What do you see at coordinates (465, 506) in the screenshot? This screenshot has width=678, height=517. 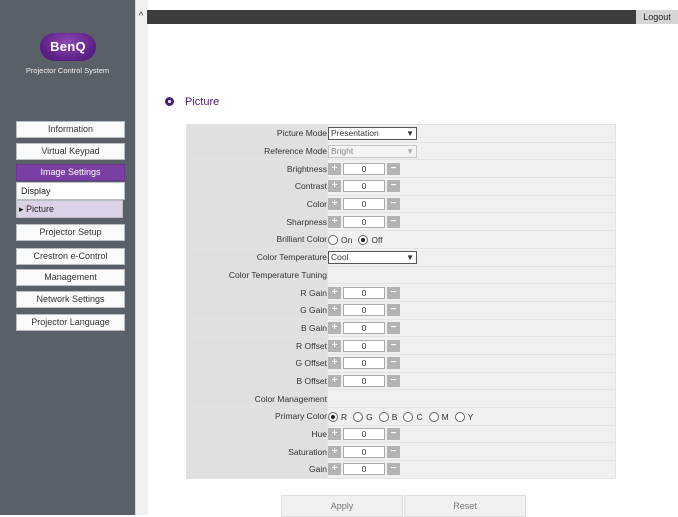 I see `reset-button: Reset` at bounding box center [465, 506].